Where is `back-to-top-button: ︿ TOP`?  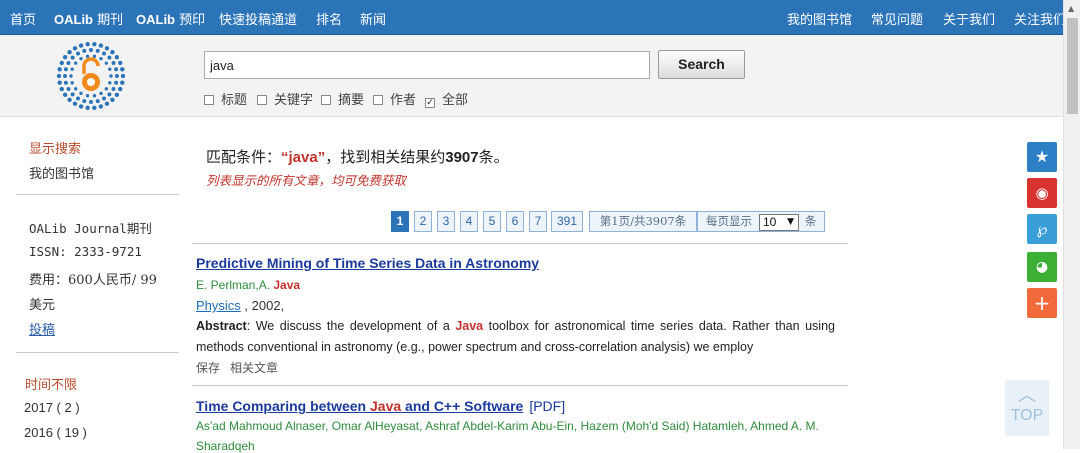
back-to-top-button: ︿ TOP is located at coordinates (1027, 408).